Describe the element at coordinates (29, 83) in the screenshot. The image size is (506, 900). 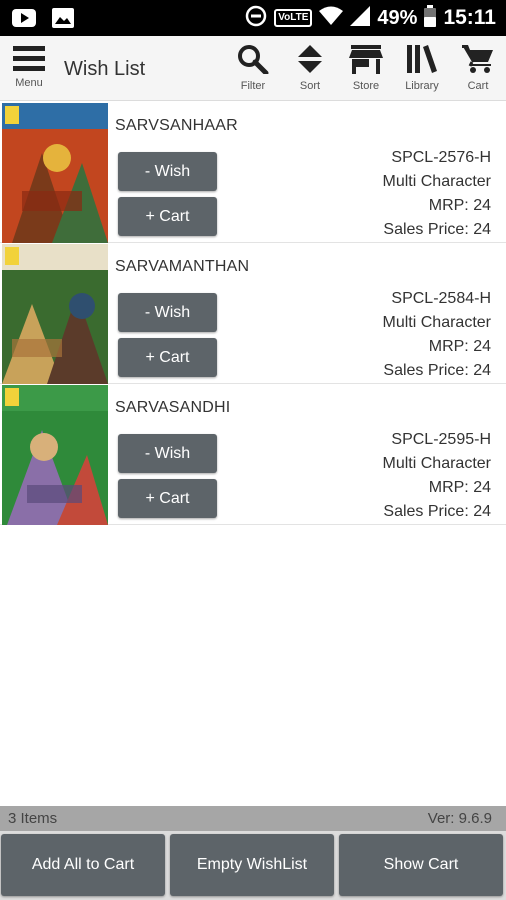
I see `menu-label: Menu` at that location.